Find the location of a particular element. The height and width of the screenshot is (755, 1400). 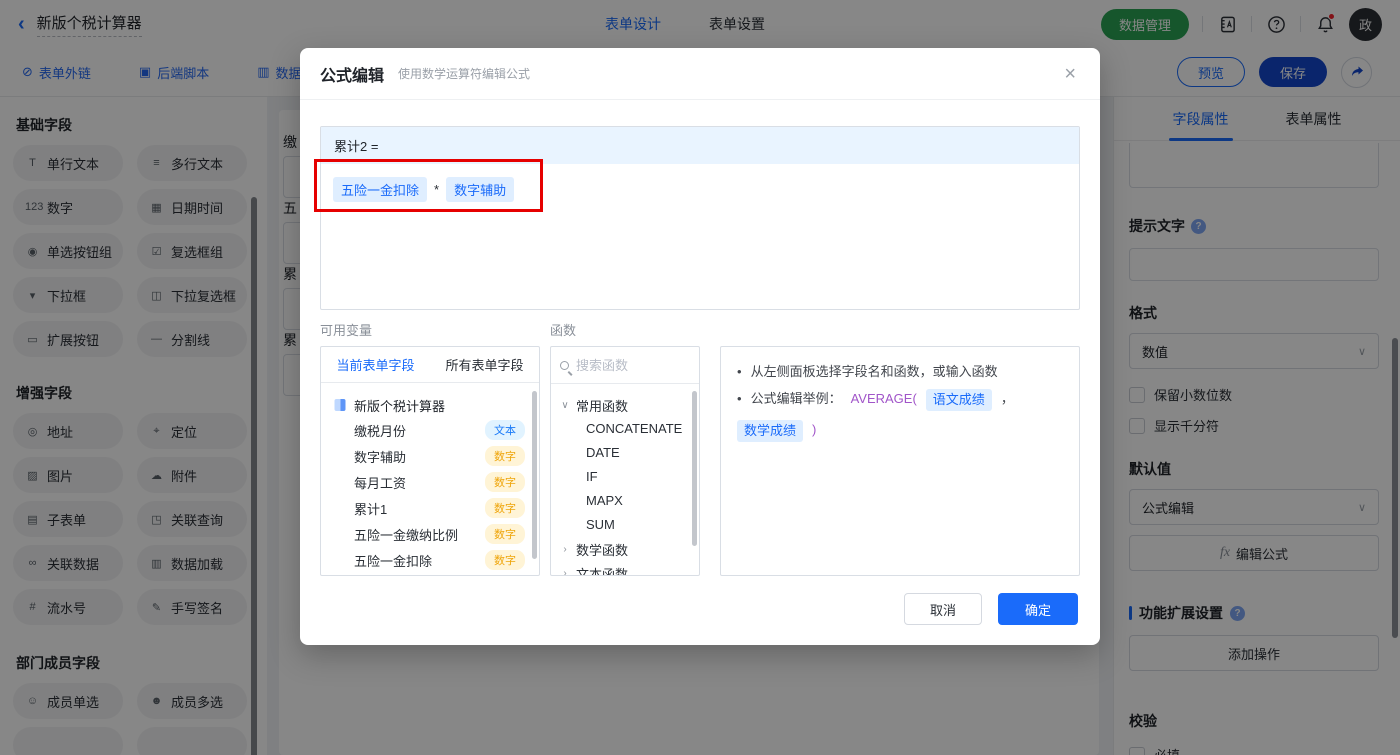

close-icon: × is located at coordinates (1070, 74).